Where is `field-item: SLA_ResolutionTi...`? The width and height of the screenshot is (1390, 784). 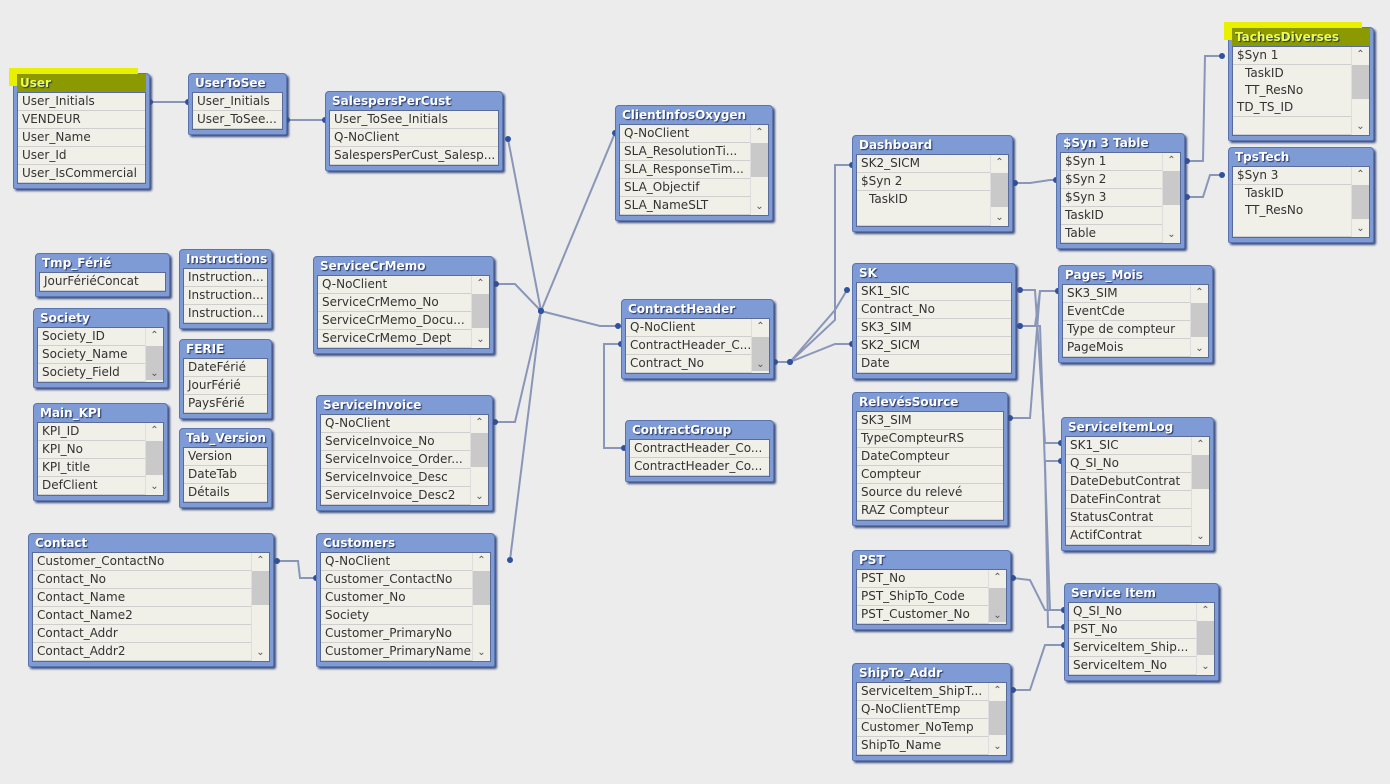
field-item: SLA_ResolutionTi... is located at coordinates (685, 152).